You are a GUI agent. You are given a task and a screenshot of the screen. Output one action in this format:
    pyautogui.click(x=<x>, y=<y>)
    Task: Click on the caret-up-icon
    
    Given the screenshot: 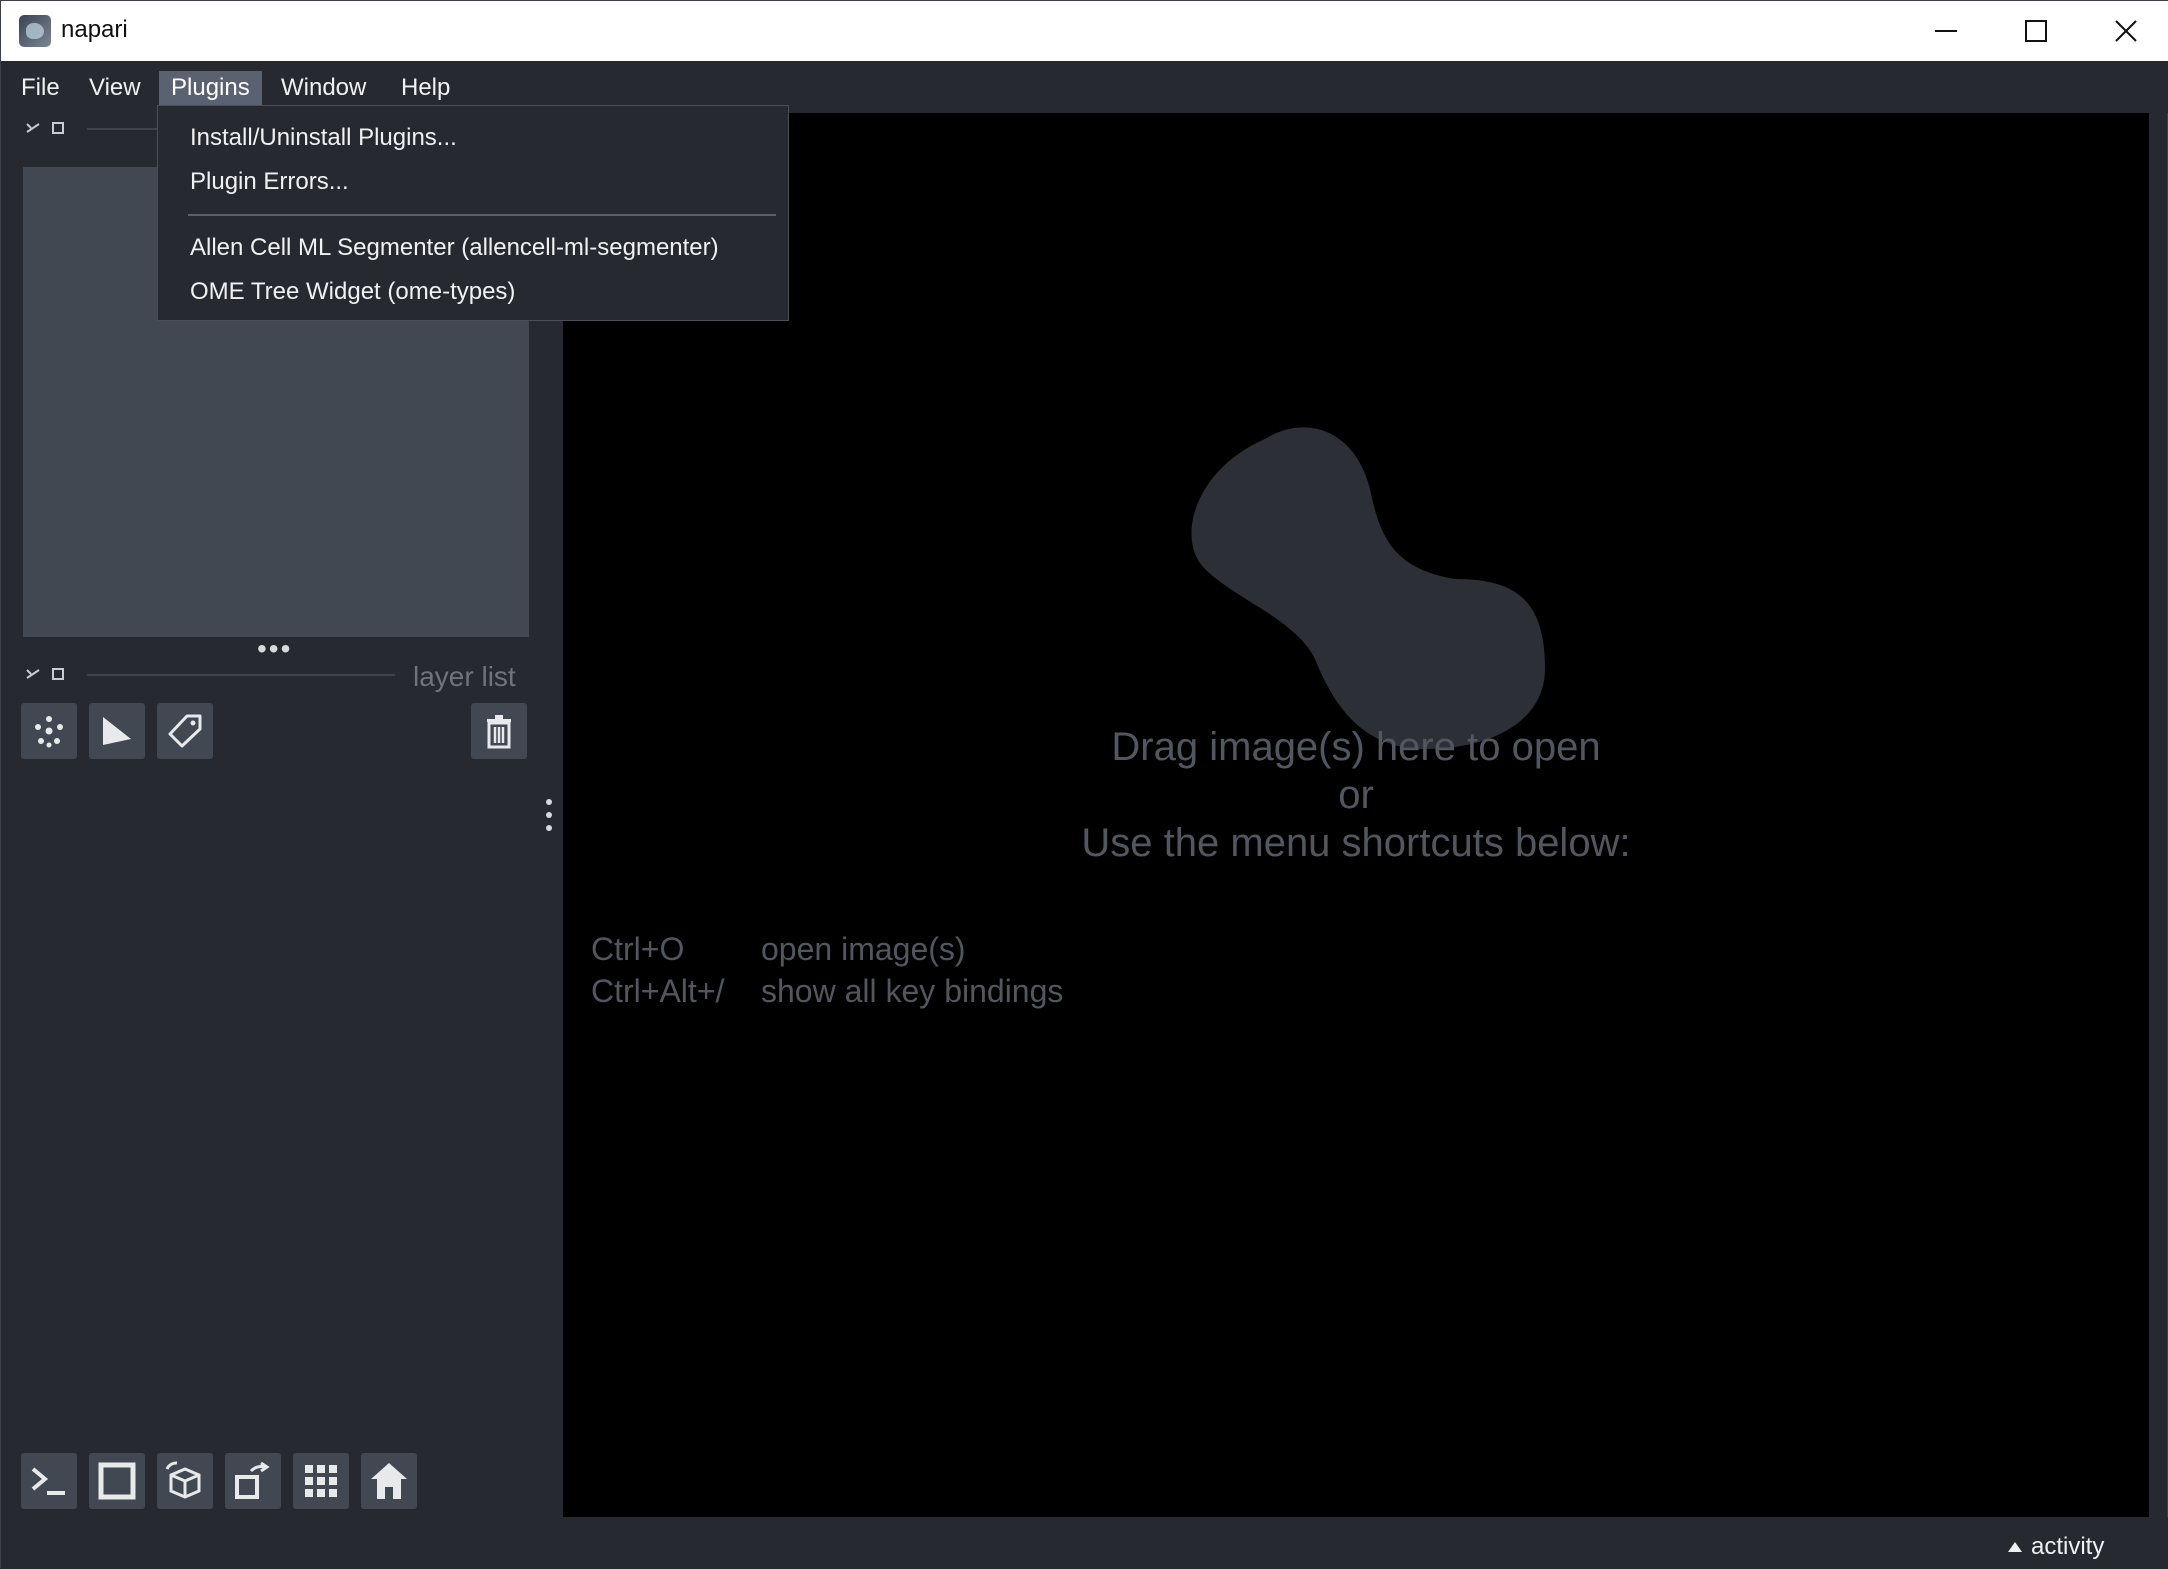 What is the action you would take?
    pyautogui.click(x=2015, y=1547)
    